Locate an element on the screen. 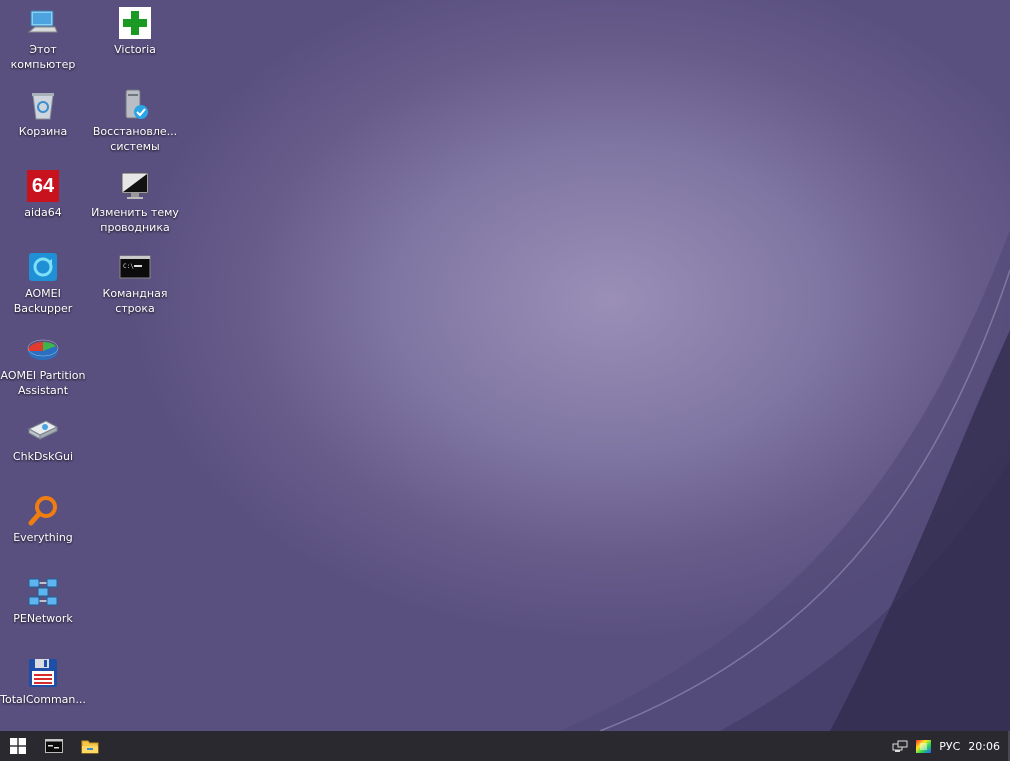 The image size is (1010, 761). icon-label: проводника is located at coordinates (135, 227).